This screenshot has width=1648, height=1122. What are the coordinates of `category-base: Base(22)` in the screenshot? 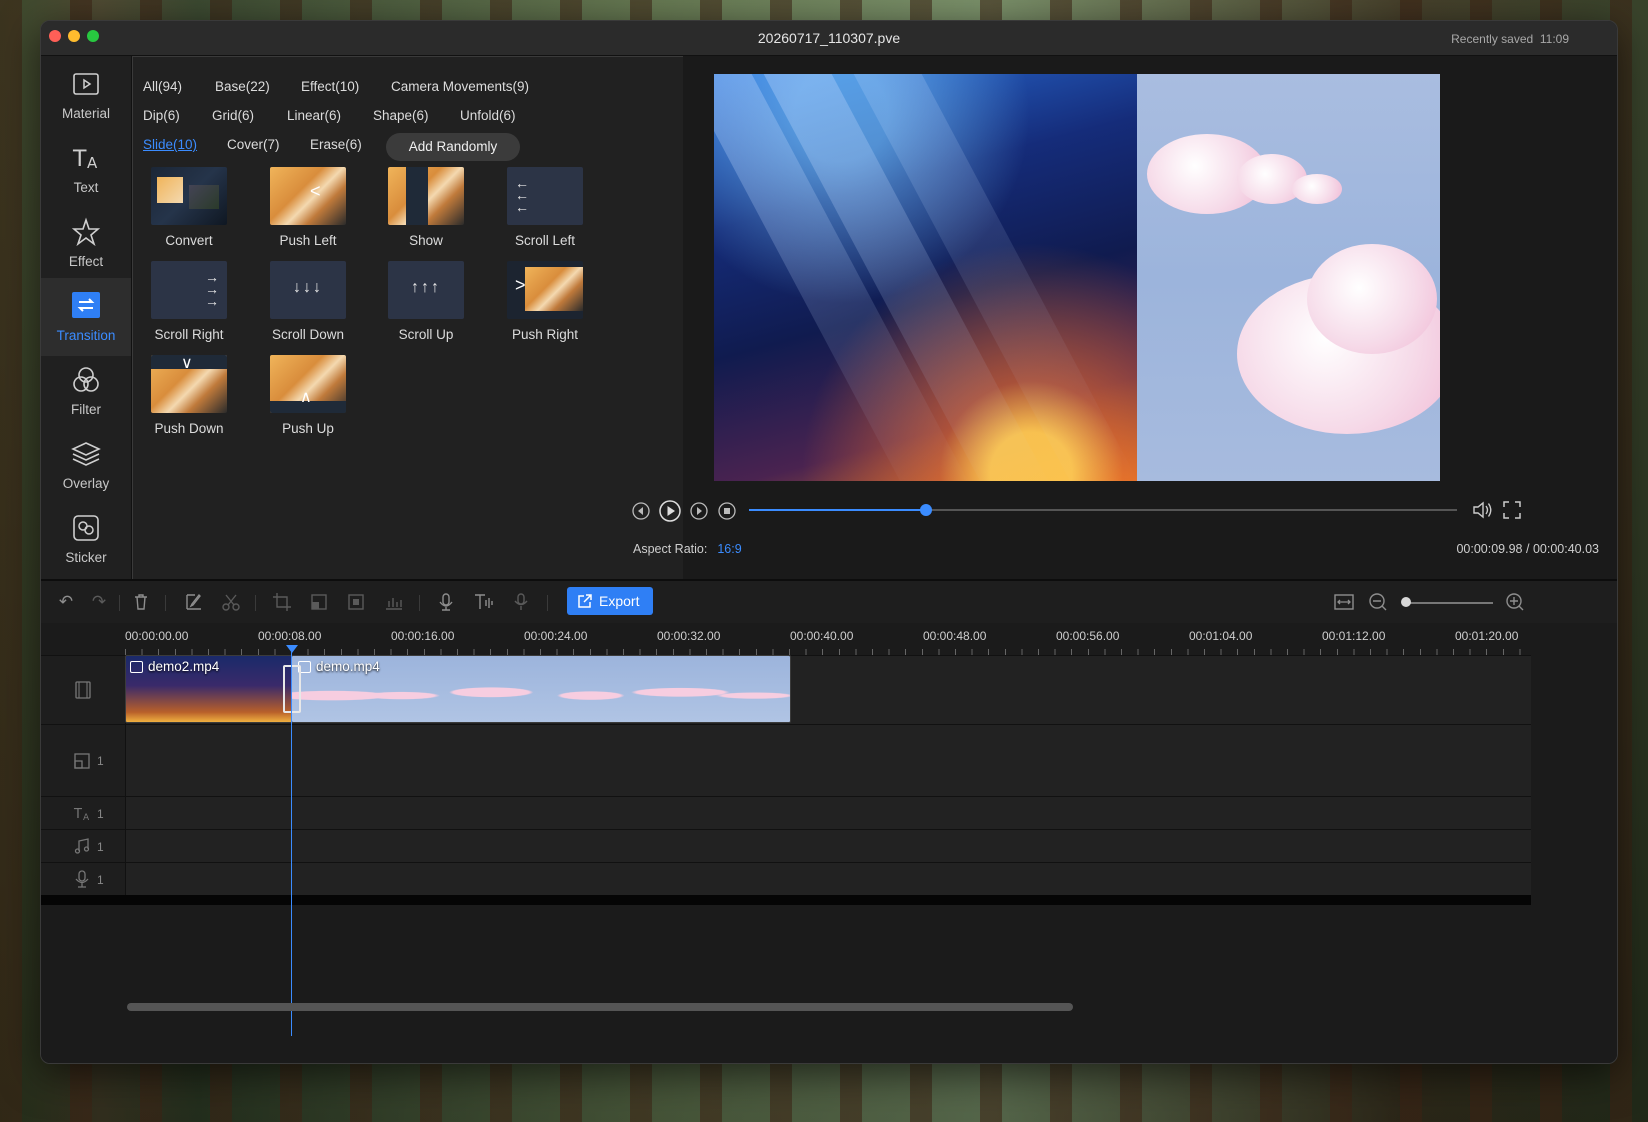 It's located at (242, 86).